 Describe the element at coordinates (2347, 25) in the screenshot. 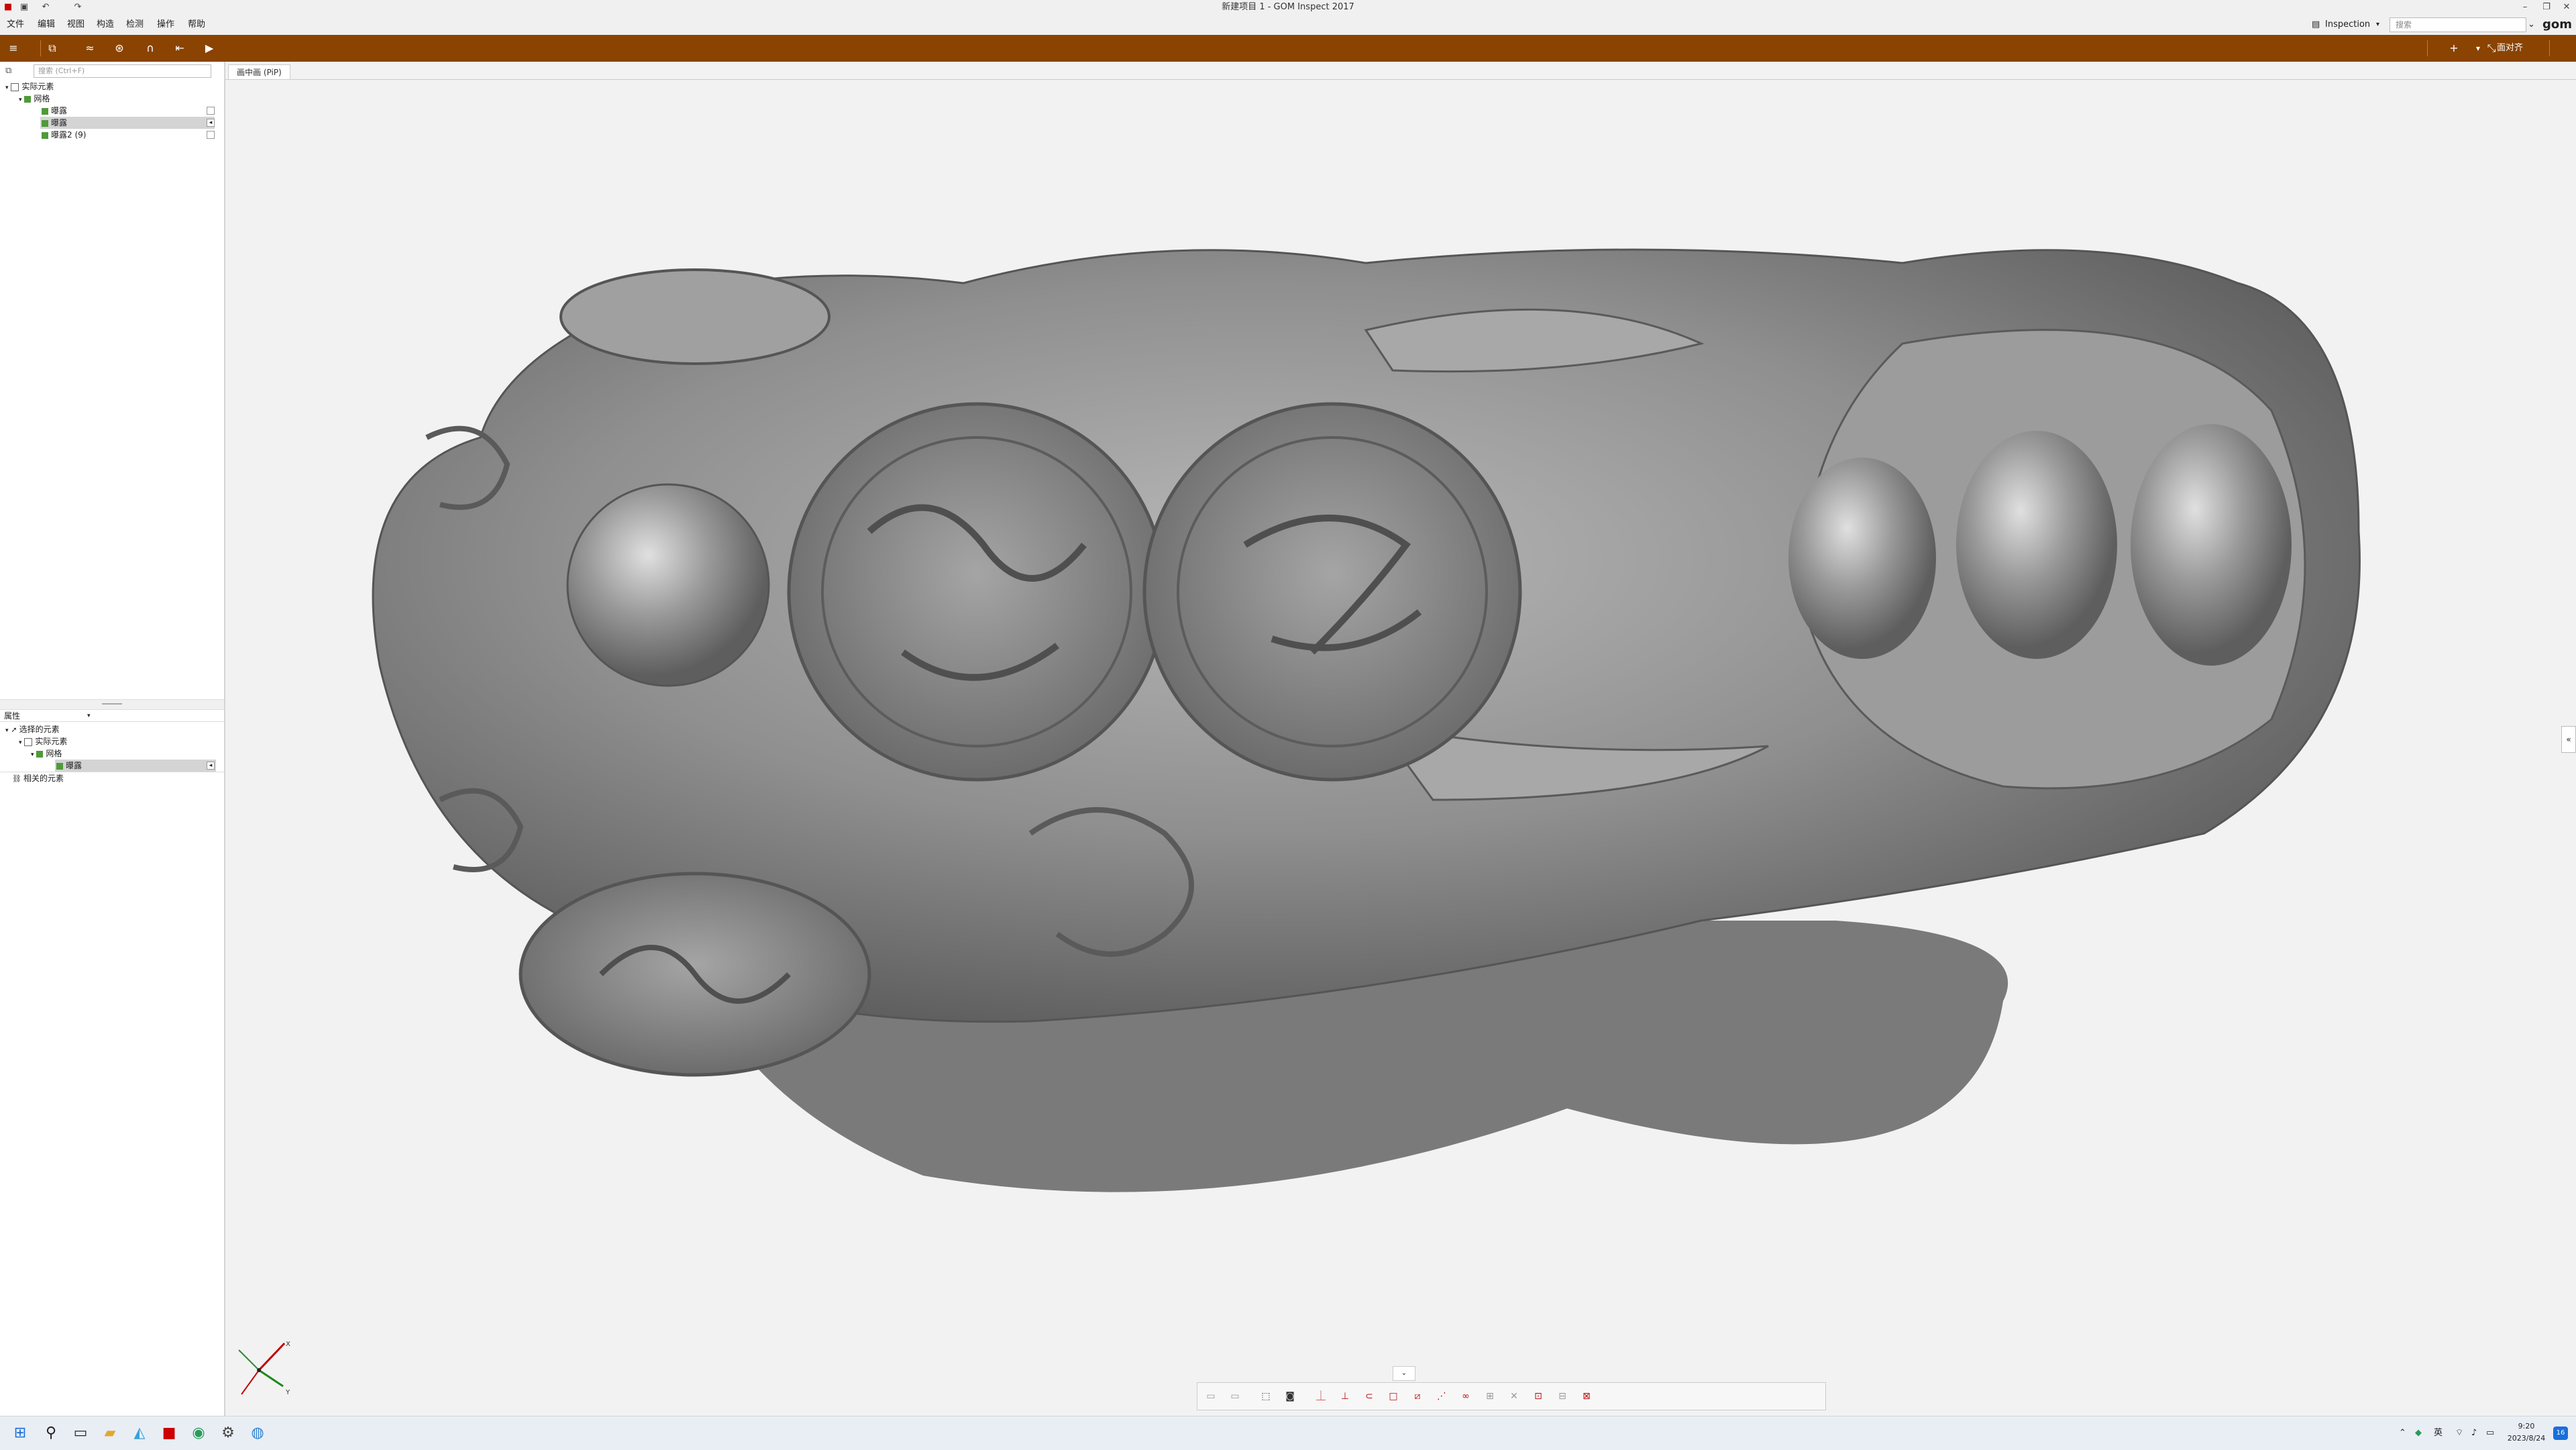

I see `workspace-selector: Inspection` at that location.